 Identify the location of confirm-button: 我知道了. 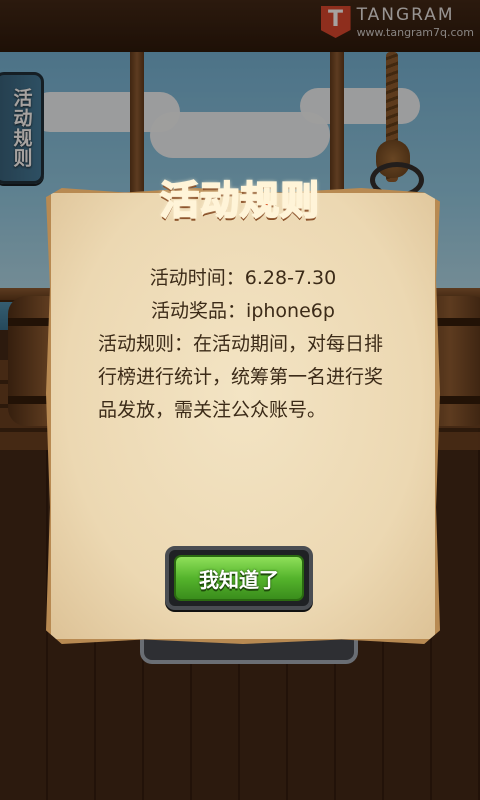
(239, 578).